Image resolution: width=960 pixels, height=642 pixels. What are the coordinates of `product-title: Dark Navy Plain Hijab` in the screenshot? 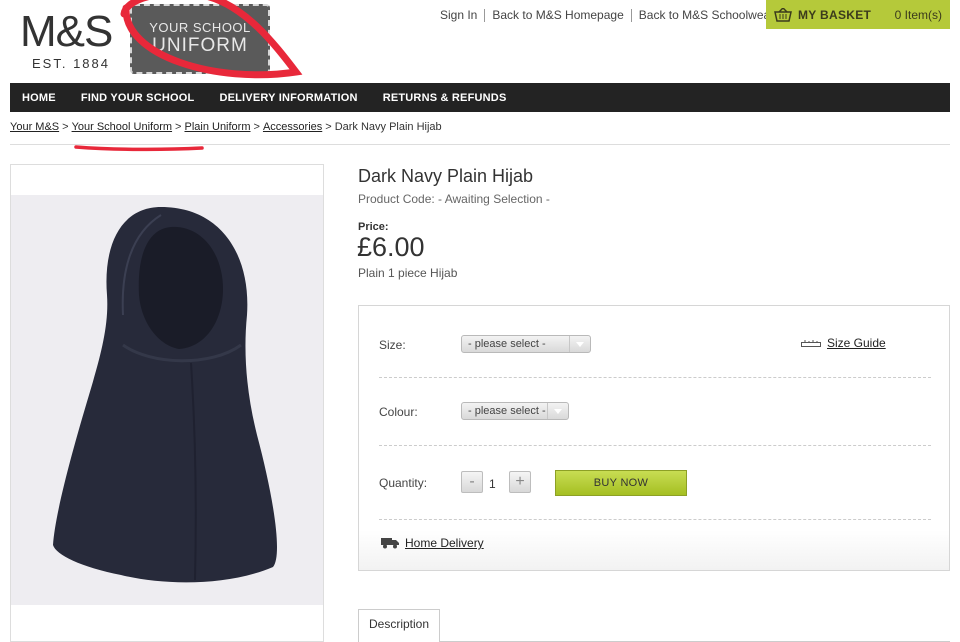 It's located at (446, 176).